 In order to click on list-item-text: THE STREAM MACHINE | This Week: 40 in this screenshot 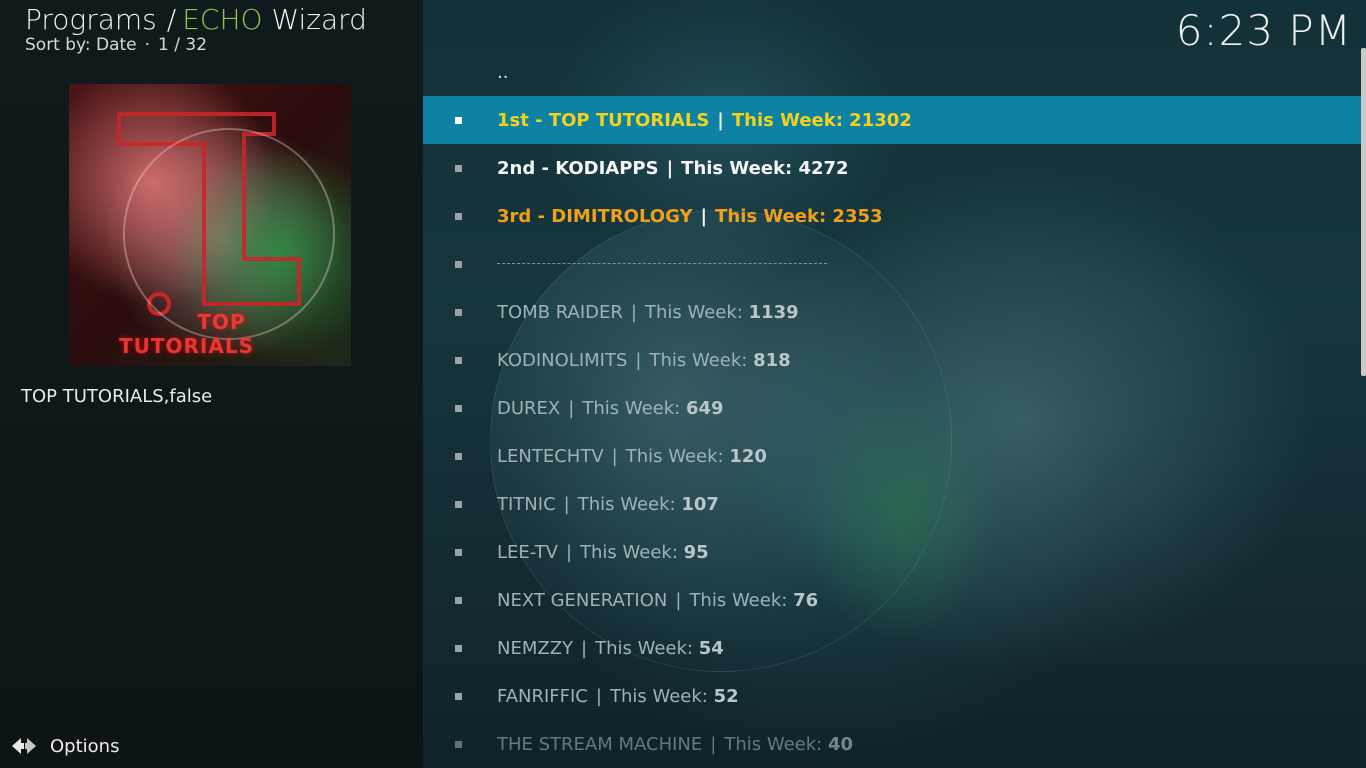, I will do `click(675, 744)`.